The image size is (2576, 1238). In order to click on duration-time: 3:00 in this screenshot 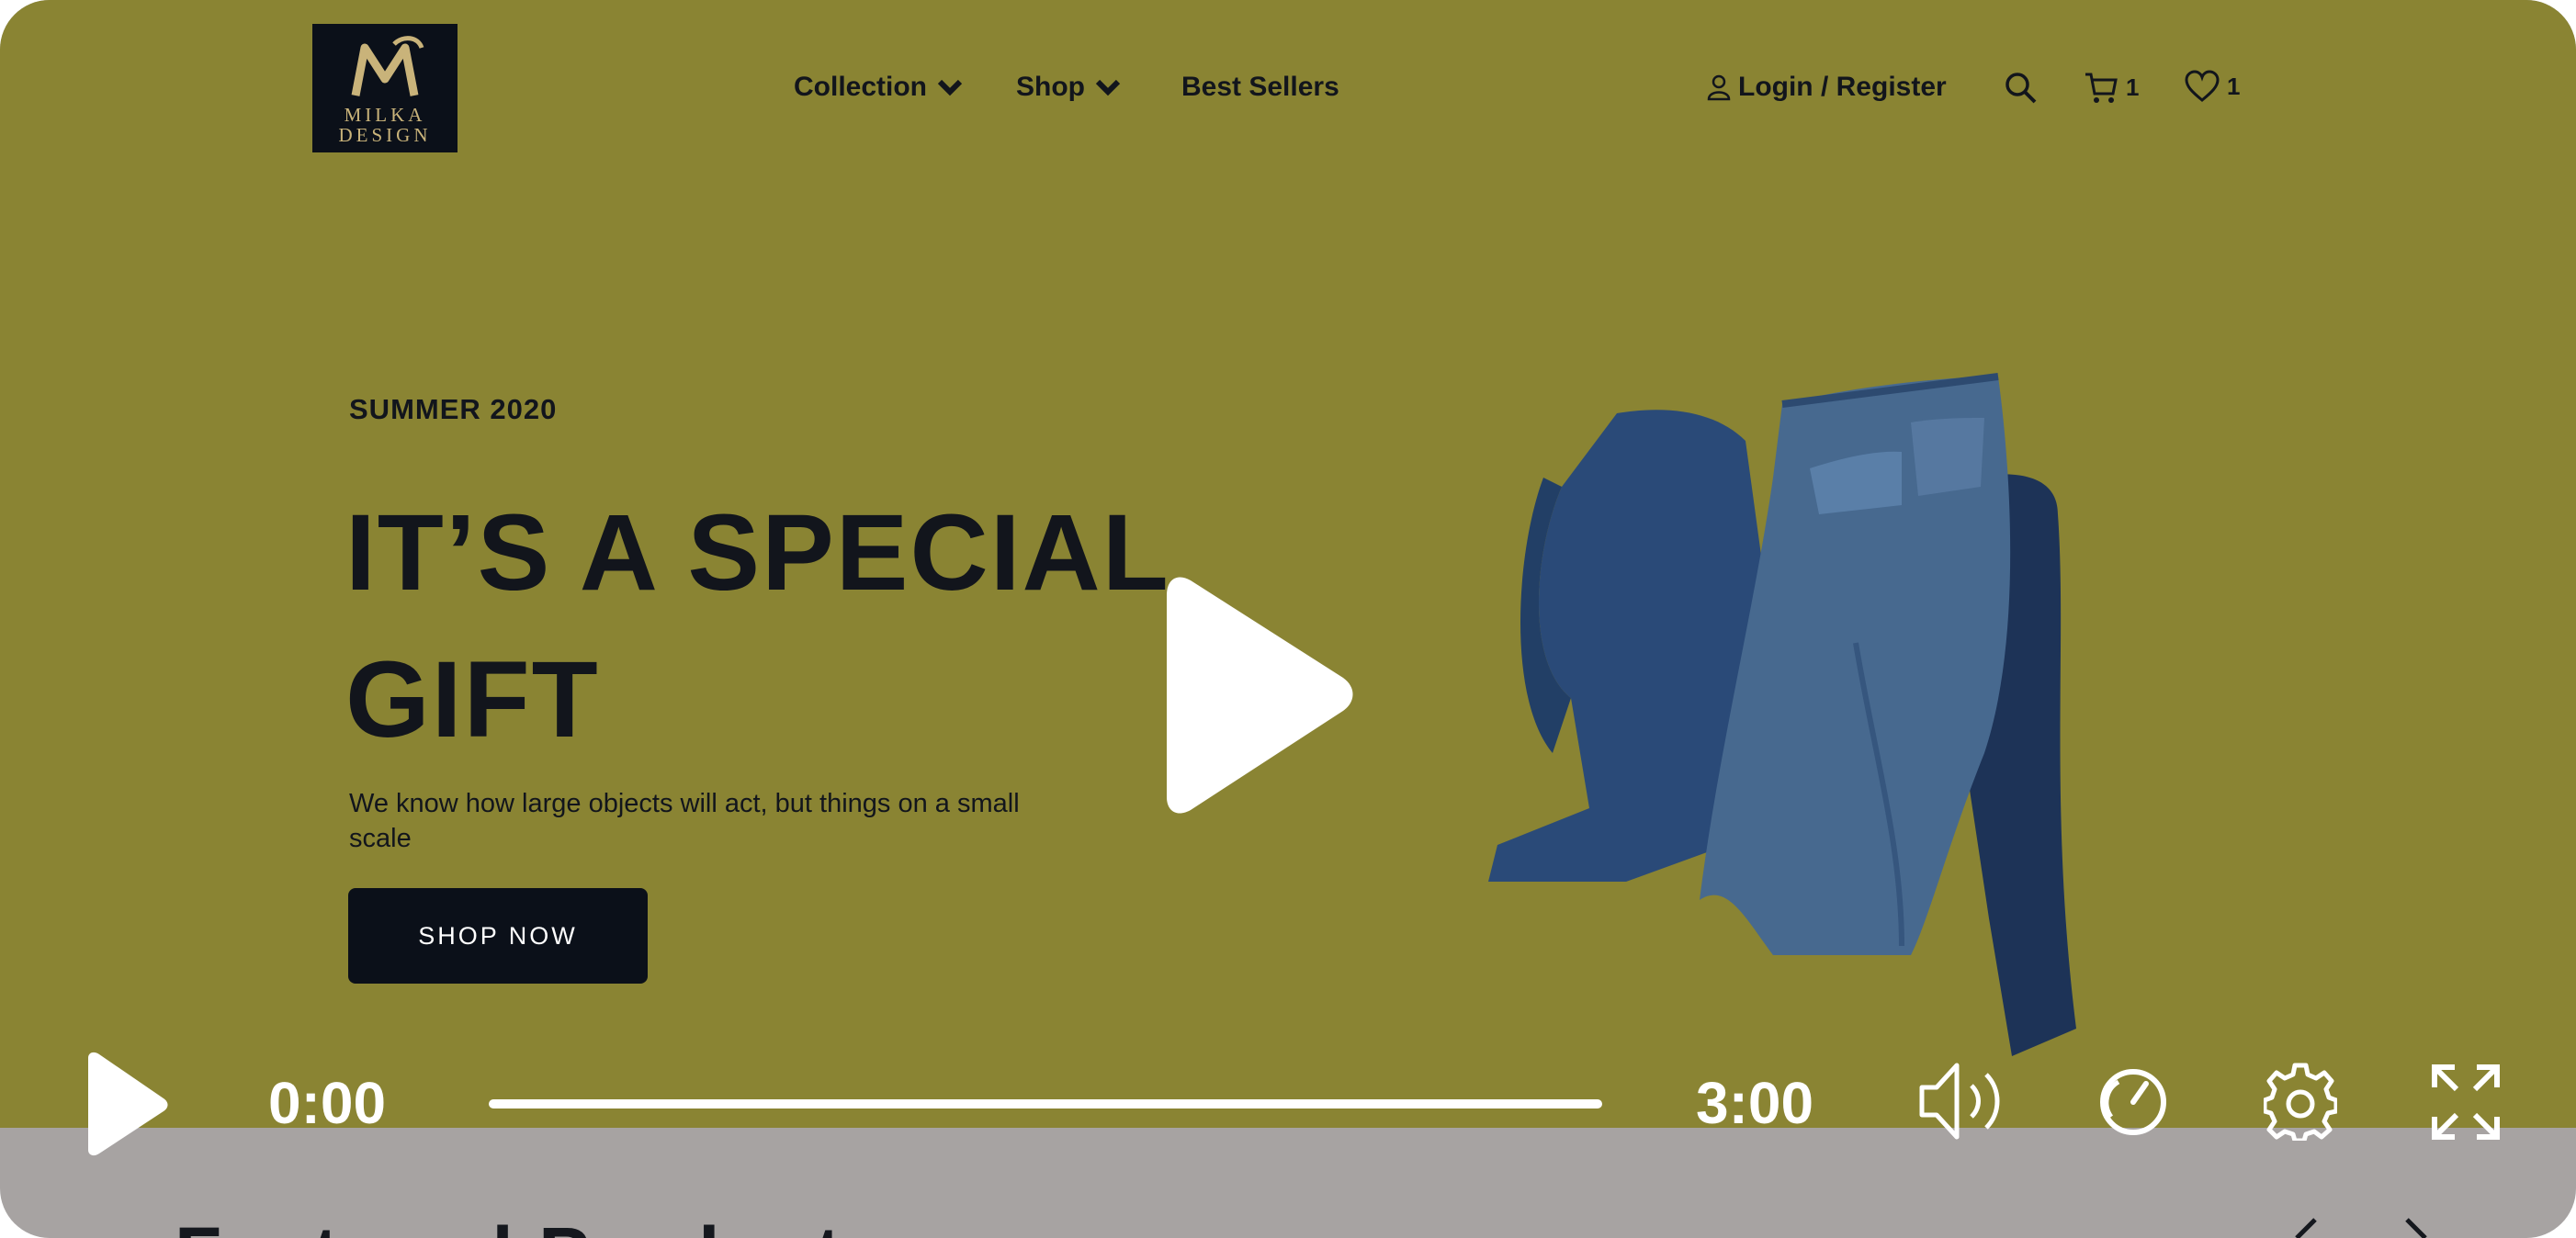, I will do `click(1755, 1103)`.